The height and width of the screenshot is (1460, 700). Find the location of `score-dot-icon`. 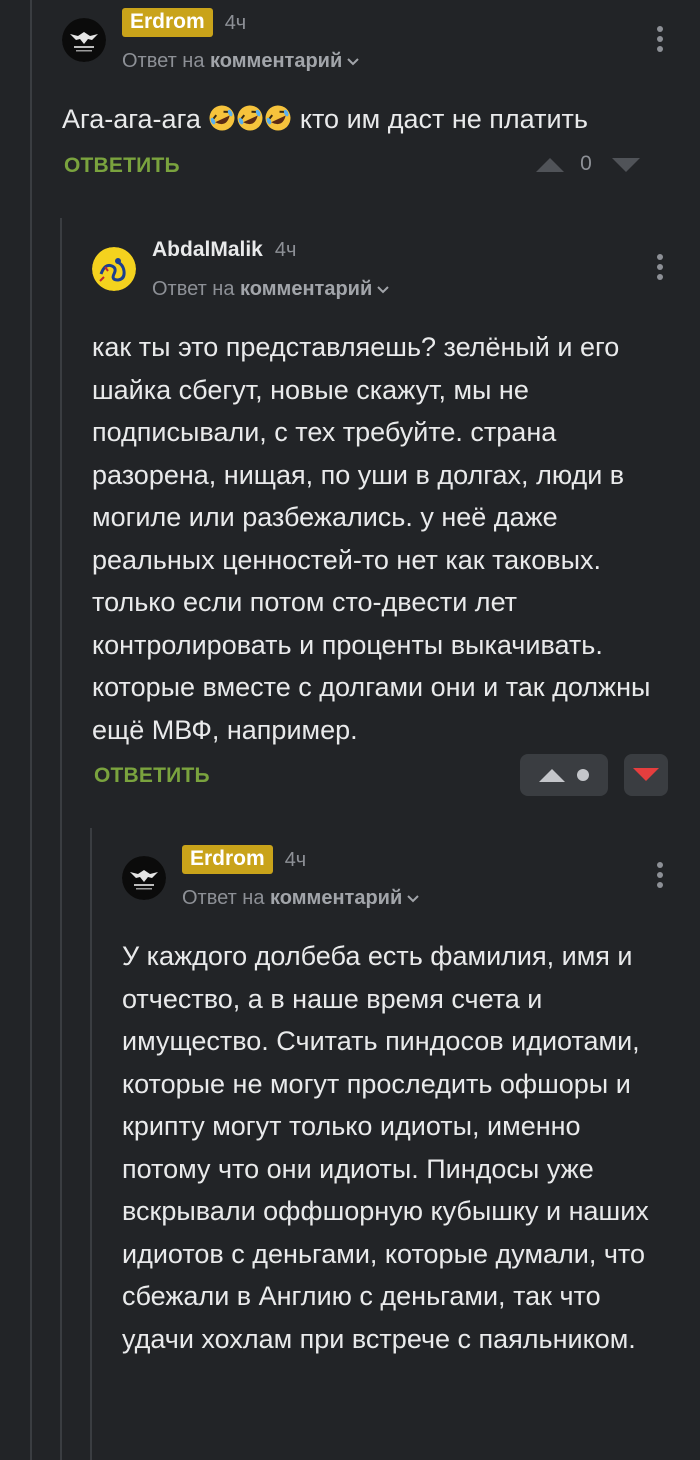

score-dot-icon is located at coordinates (583, 775).